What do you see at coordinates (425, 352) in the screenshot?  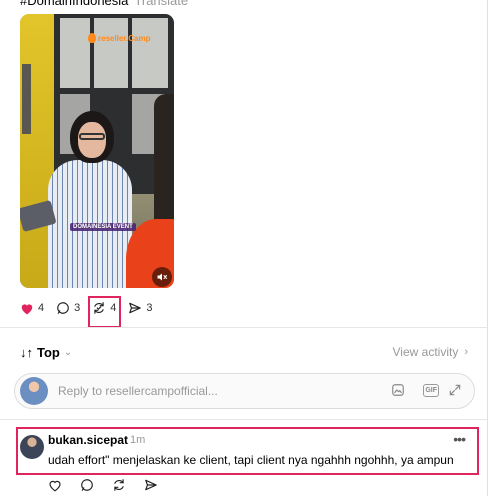 I see `view-activity-label: View activity` at bounding box center [425, 352].